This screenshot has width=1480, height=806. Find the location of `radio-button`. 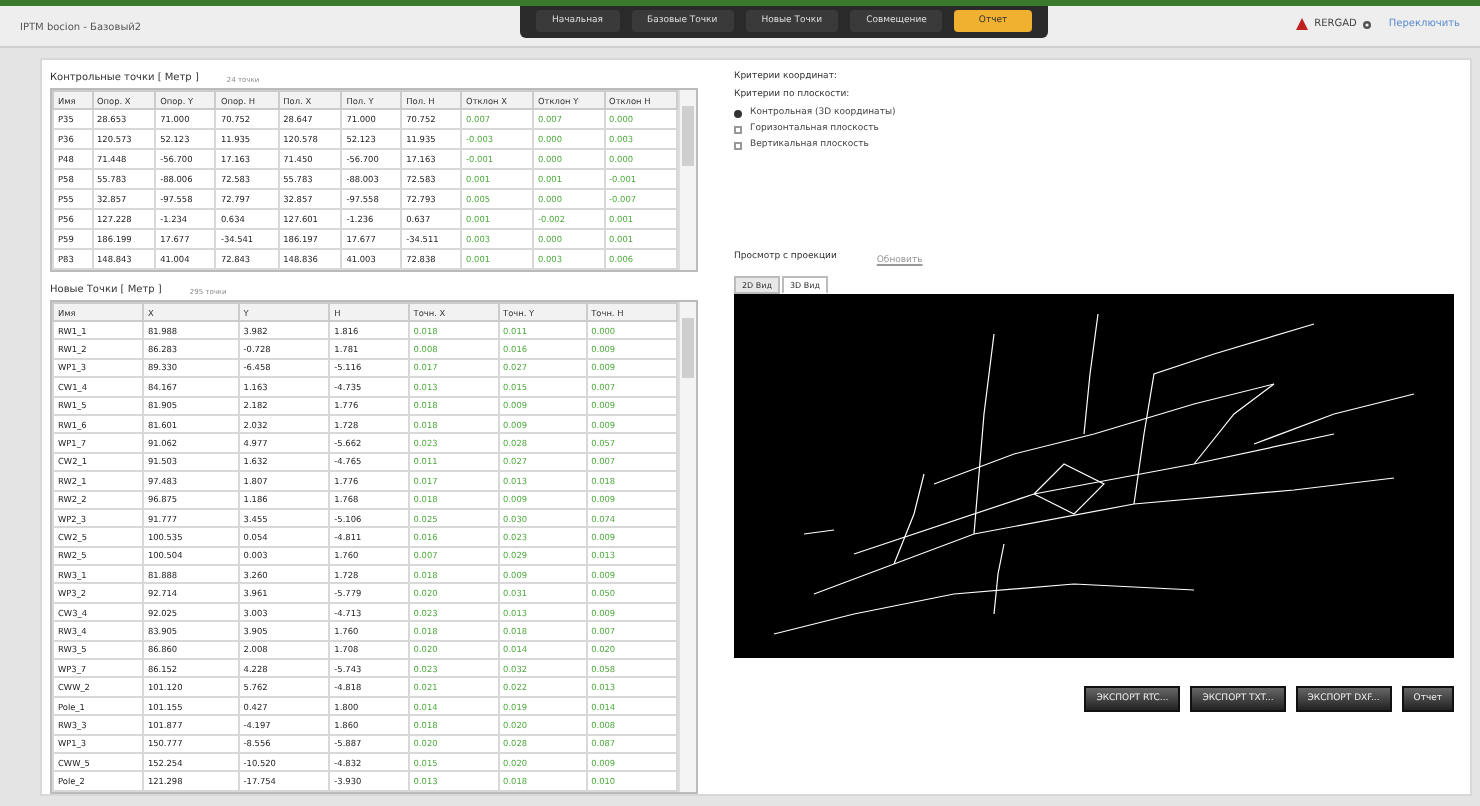

radio-button is located at coordinates (738, 113).